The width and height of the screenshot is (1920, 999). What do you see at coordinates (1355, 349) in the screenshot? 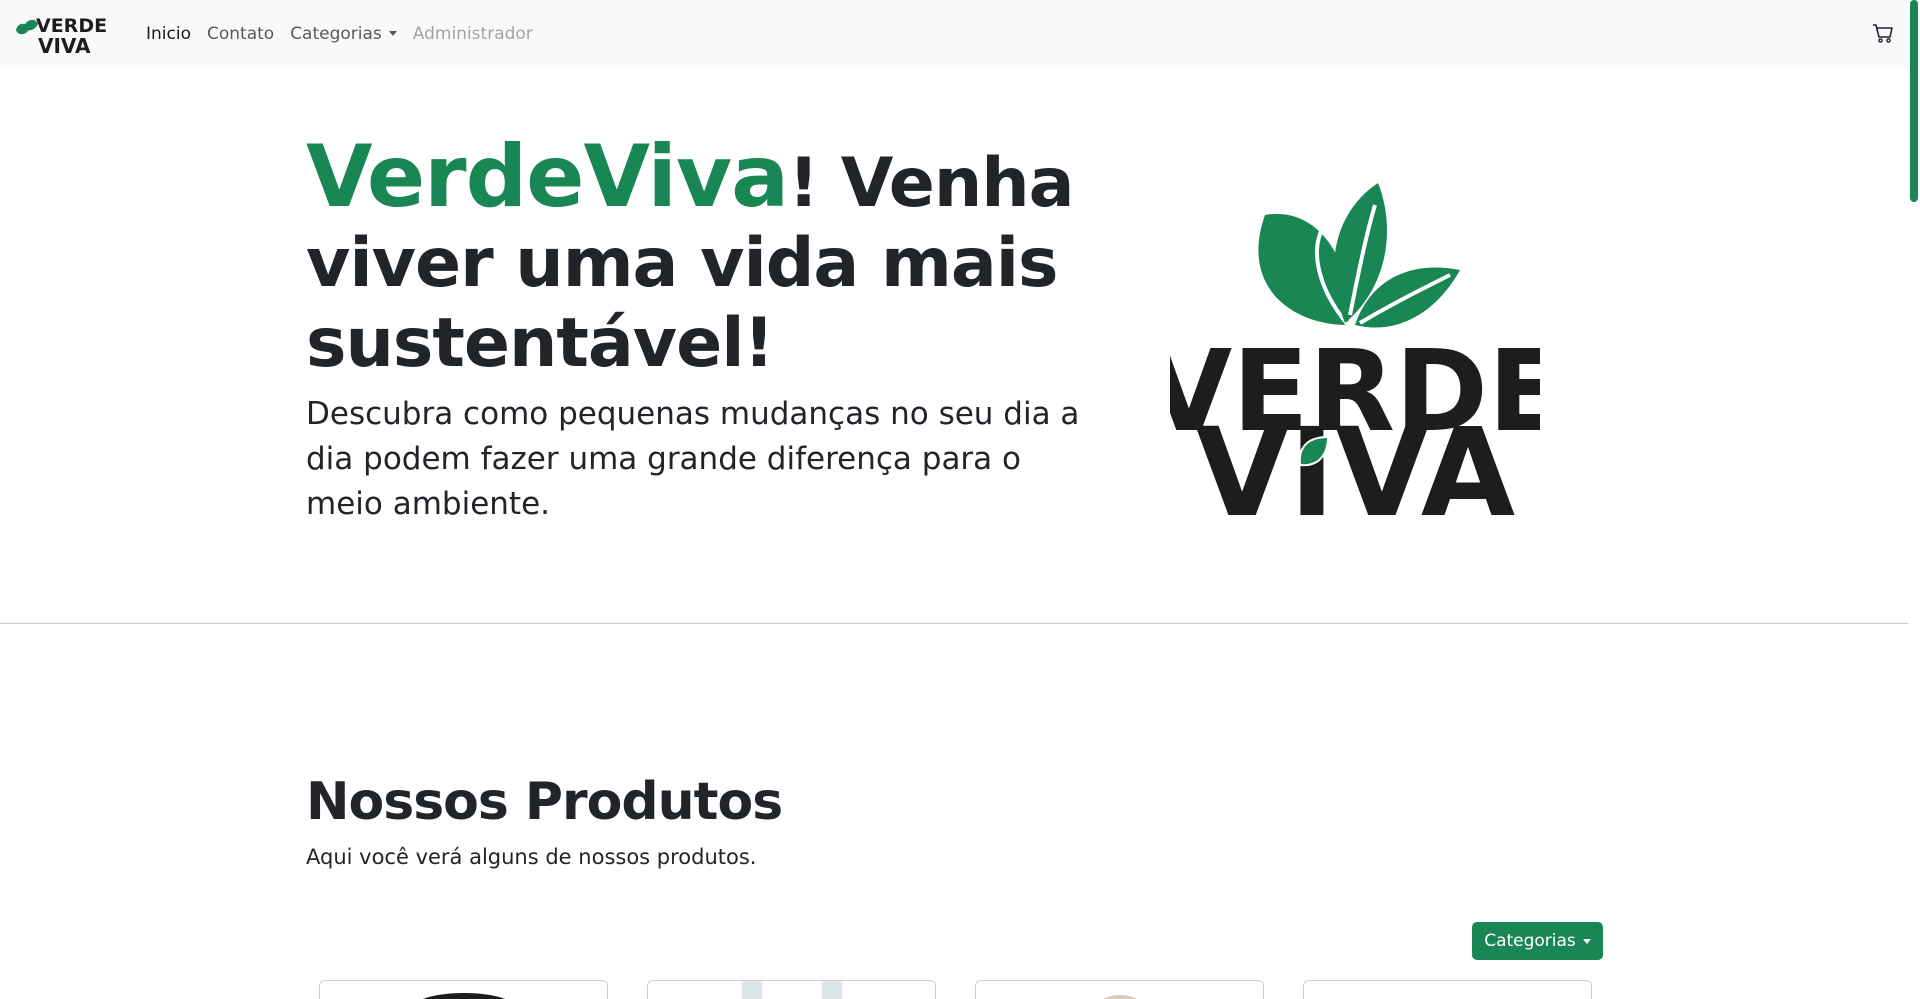
I see `verde-viva-logo: VERDE VIVA` at bounding box center [1355, 349].